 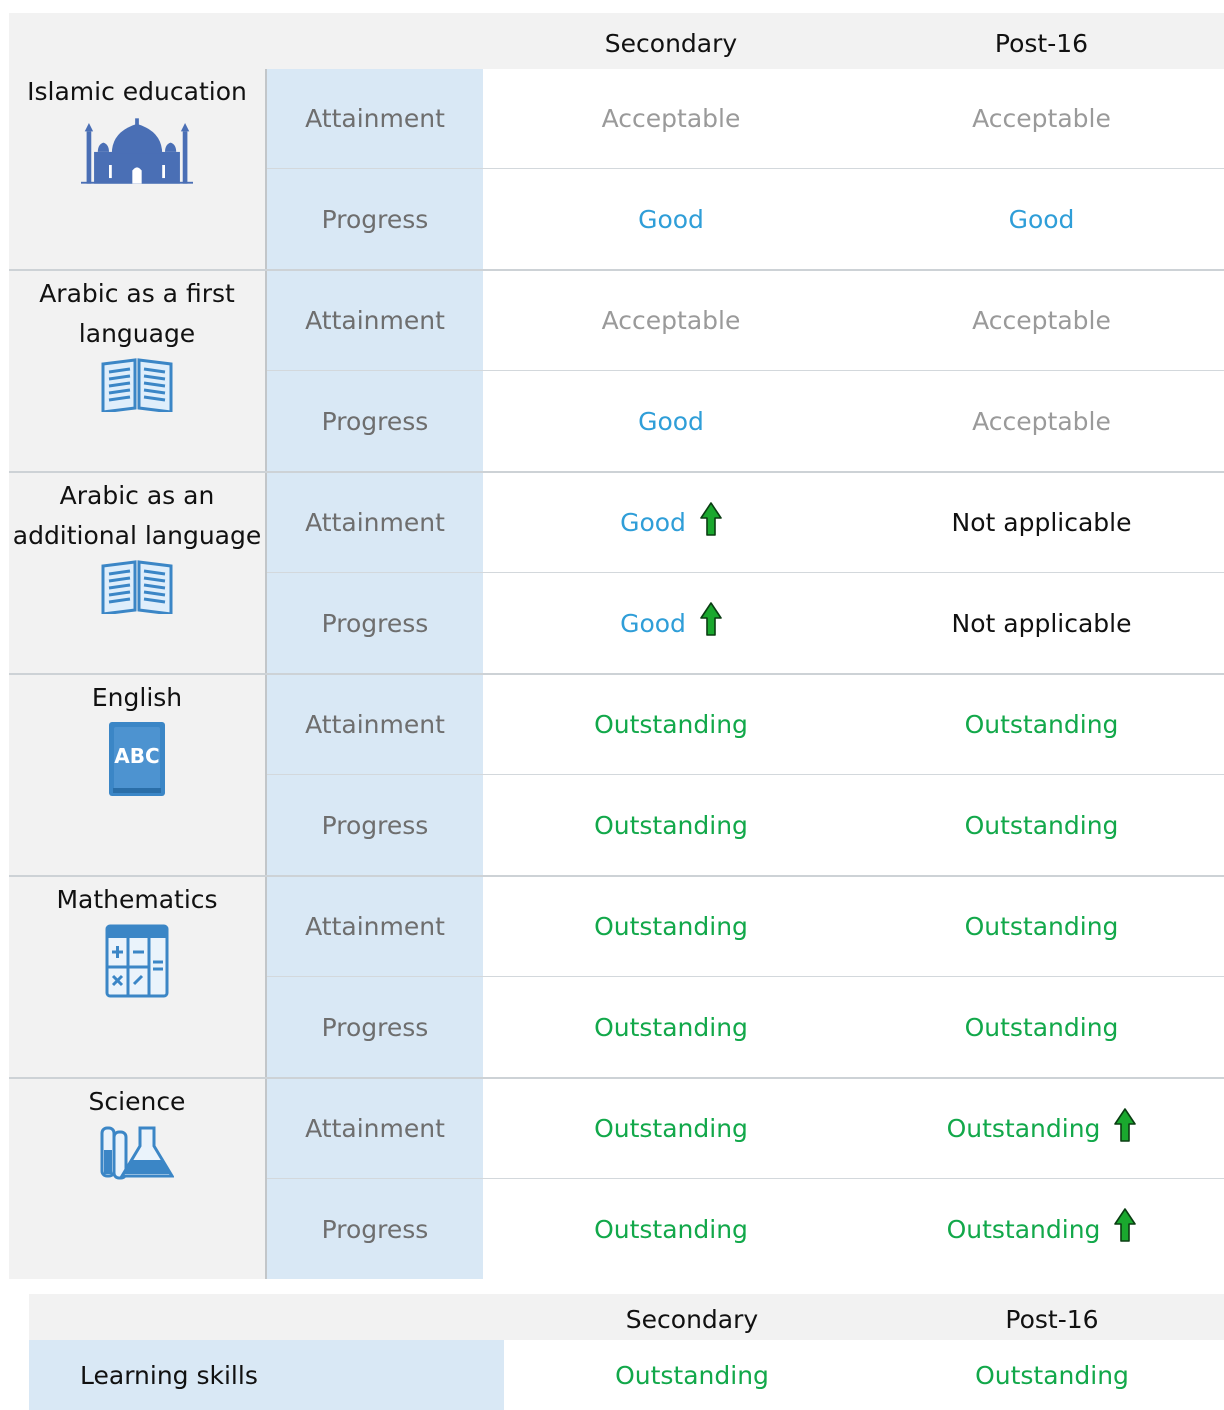 What do you see at coordinates (1041, 43) in the screenshot?
I see `header-post16: Post-16` at bounding box center [1041, 43].